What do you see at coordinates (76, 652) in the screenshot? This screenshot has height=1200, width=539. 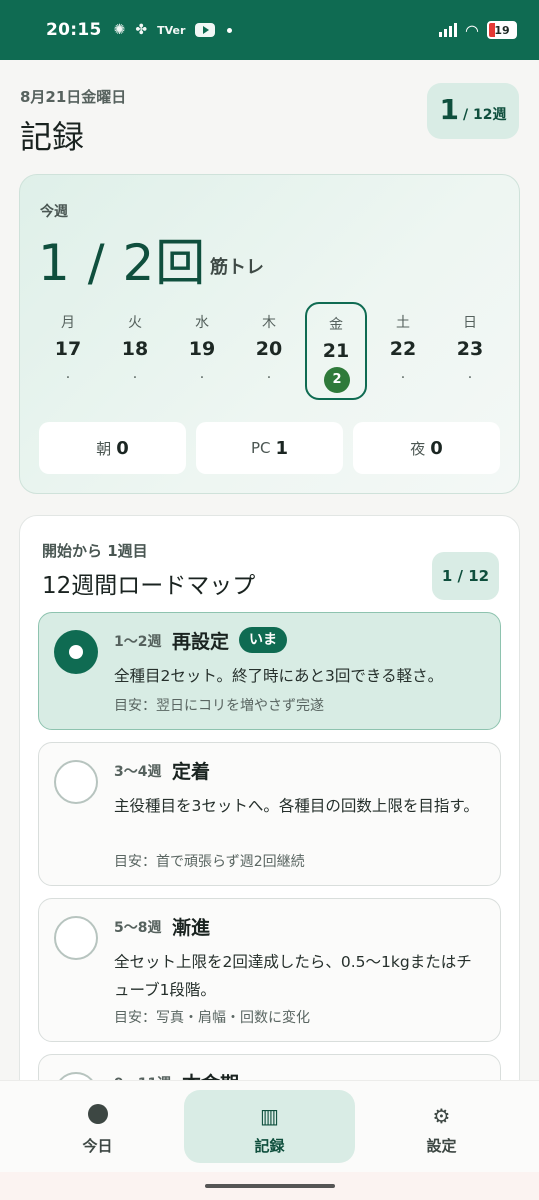 I see `radio-selected-icon` at bounding box center [76, 652].